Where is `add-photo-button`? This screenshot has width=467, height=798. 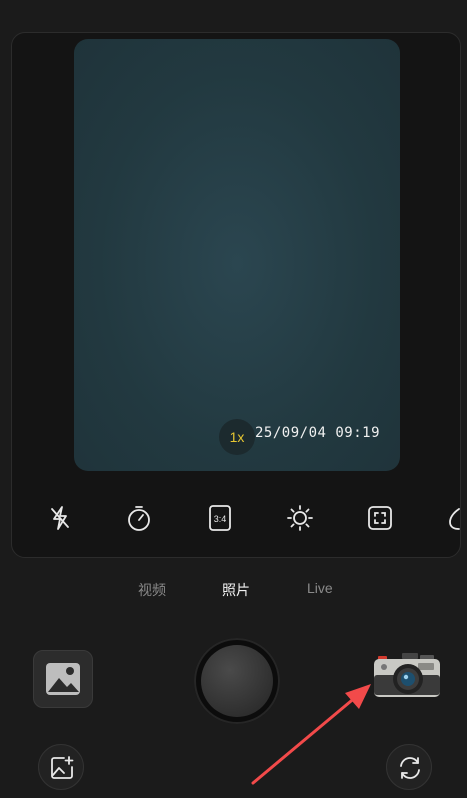 add-photo-button is located at coordinates (61, 767).